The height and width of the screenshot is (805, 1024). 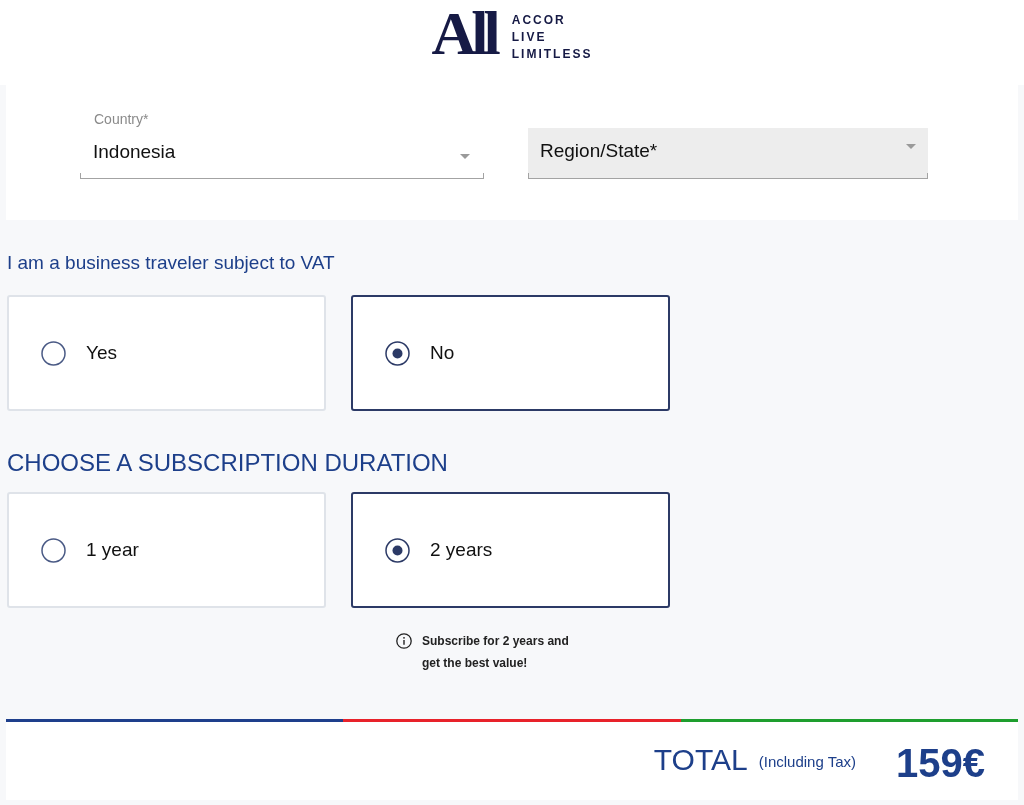 I want to click on total-amount: 159€, so click(x=940, y=763).